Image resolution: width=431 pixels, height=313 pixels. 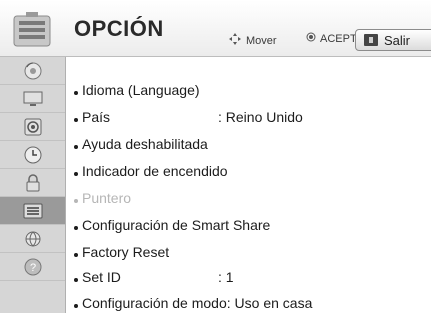 What do you see at coordinates (32, 29) in the screenshot?
I see `option-category-icon` at bounding box center [32, 29].